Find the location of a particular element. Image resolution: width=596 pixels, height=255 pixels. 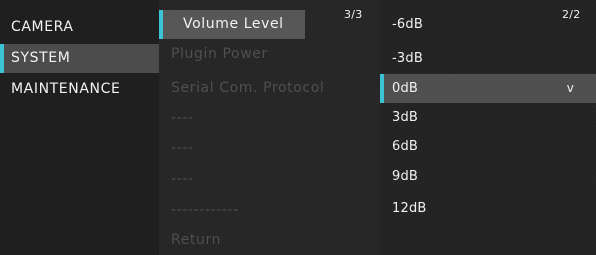

main-menu-item-label: MAINTENANCE is located at coordinates (66, 89).